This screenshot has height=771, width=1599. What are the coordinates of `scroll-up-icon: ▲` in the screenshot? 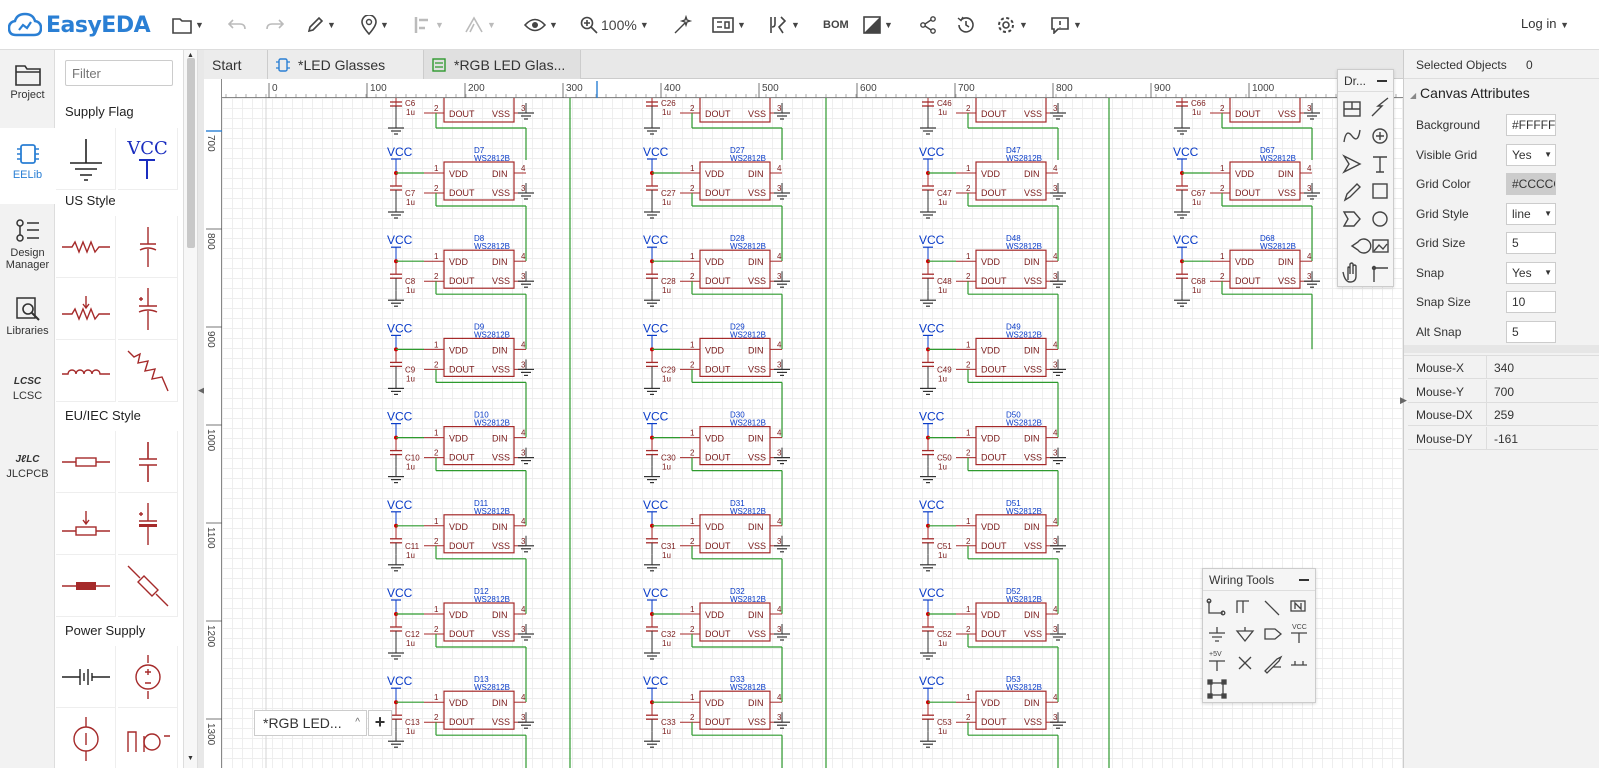 It's located at (190, 55).